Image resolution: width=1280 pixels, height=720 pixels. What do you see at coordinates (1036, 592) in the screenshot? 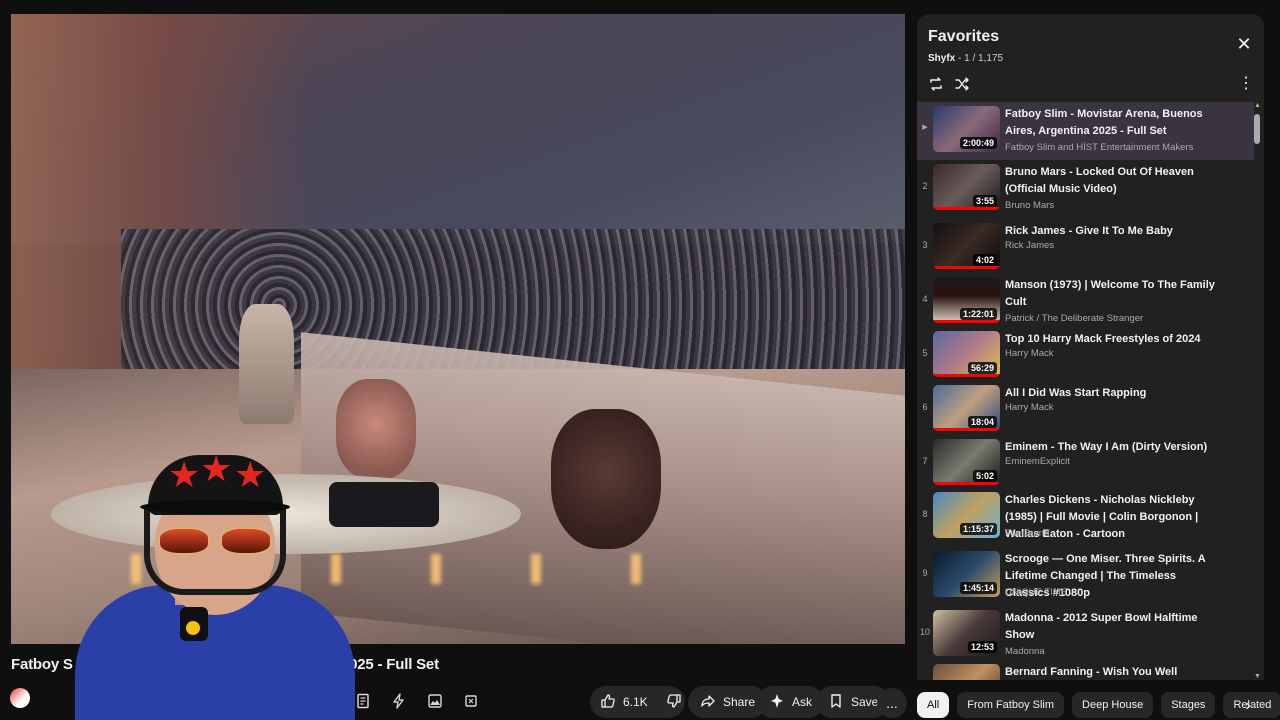
I see `playlist-item-channel: UNIQUE TIME` at bounding box center [1036, 592].